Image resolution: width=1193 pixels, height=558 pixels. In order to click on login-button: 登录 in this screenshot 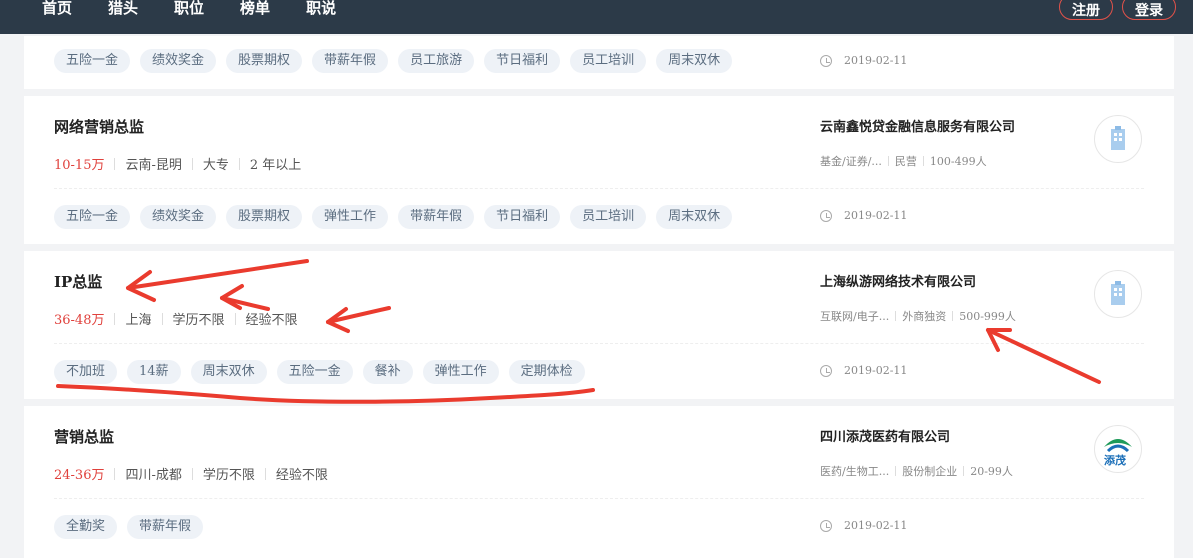, I will do `click(1149, 10)`.